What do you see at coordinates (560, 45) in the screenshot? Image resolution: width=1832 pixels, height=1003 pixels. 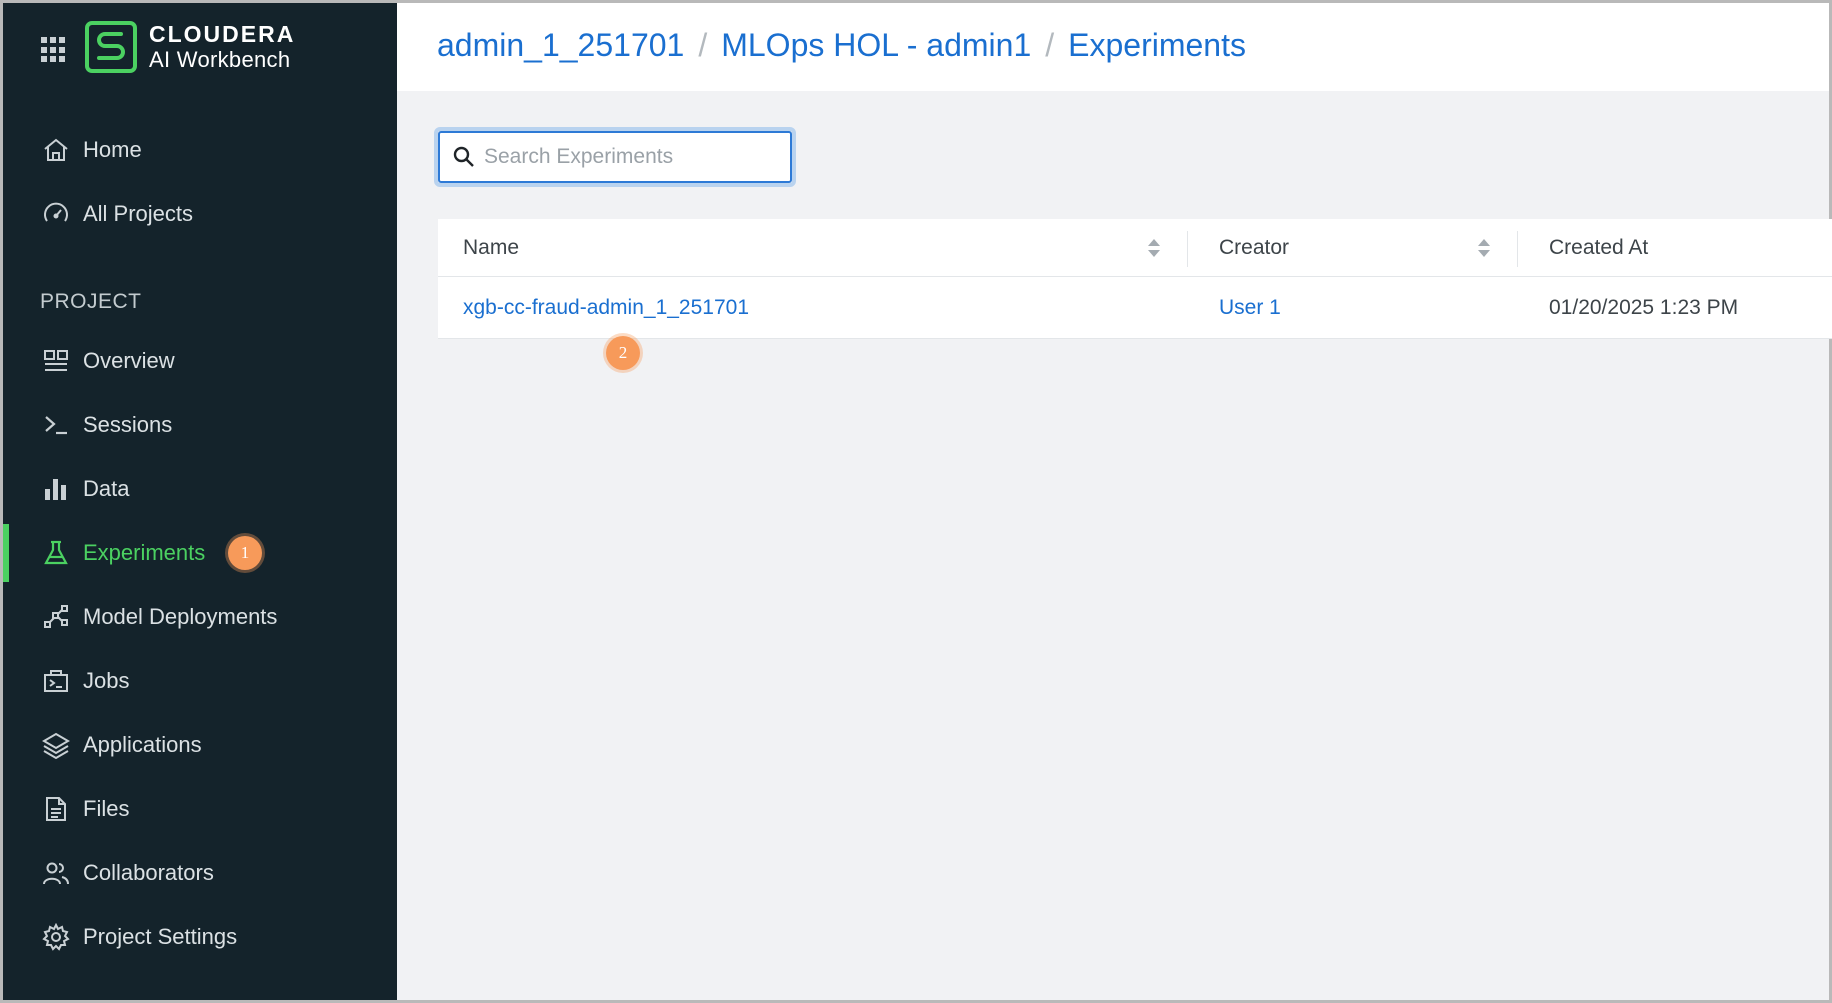 I see `breadcrumb-user: admin_1_251701` at bounding box center [560, 45].